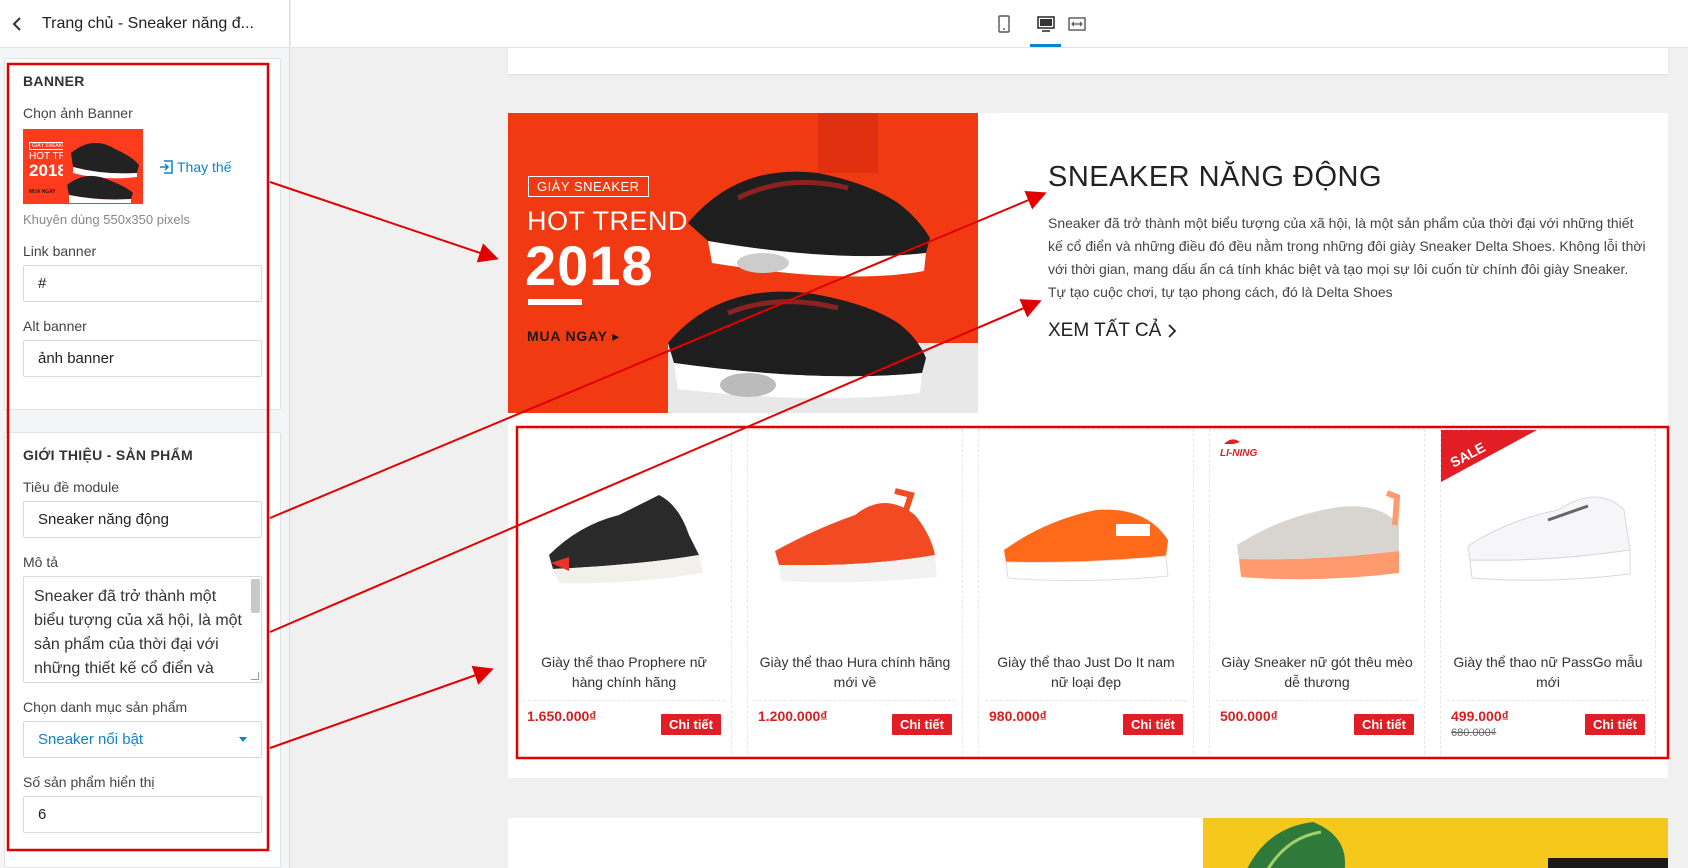 This screenshot has width=1688, height=868. I want to click on hero-divider, so click(555, 302).